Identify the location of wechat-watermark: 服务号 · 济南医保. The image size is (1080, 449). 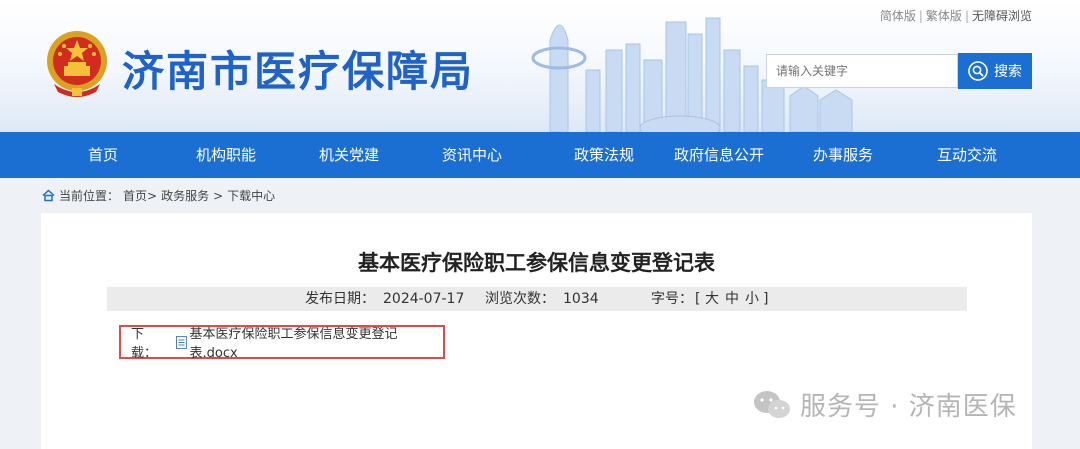
(884, 404).